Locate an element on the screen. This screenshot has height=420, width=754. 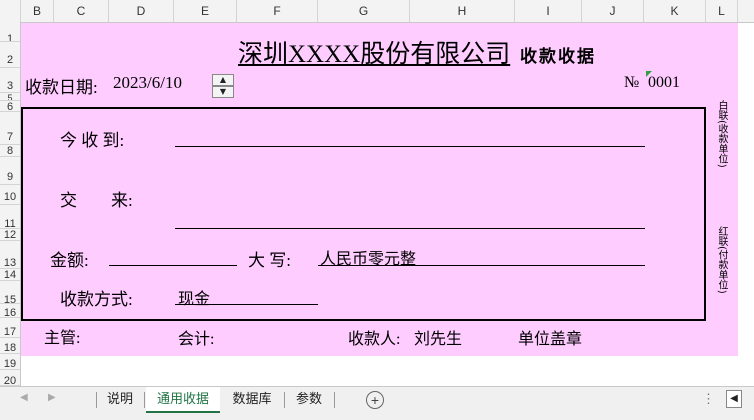
row-header-9: 9 is located at coordinates (10, 171).